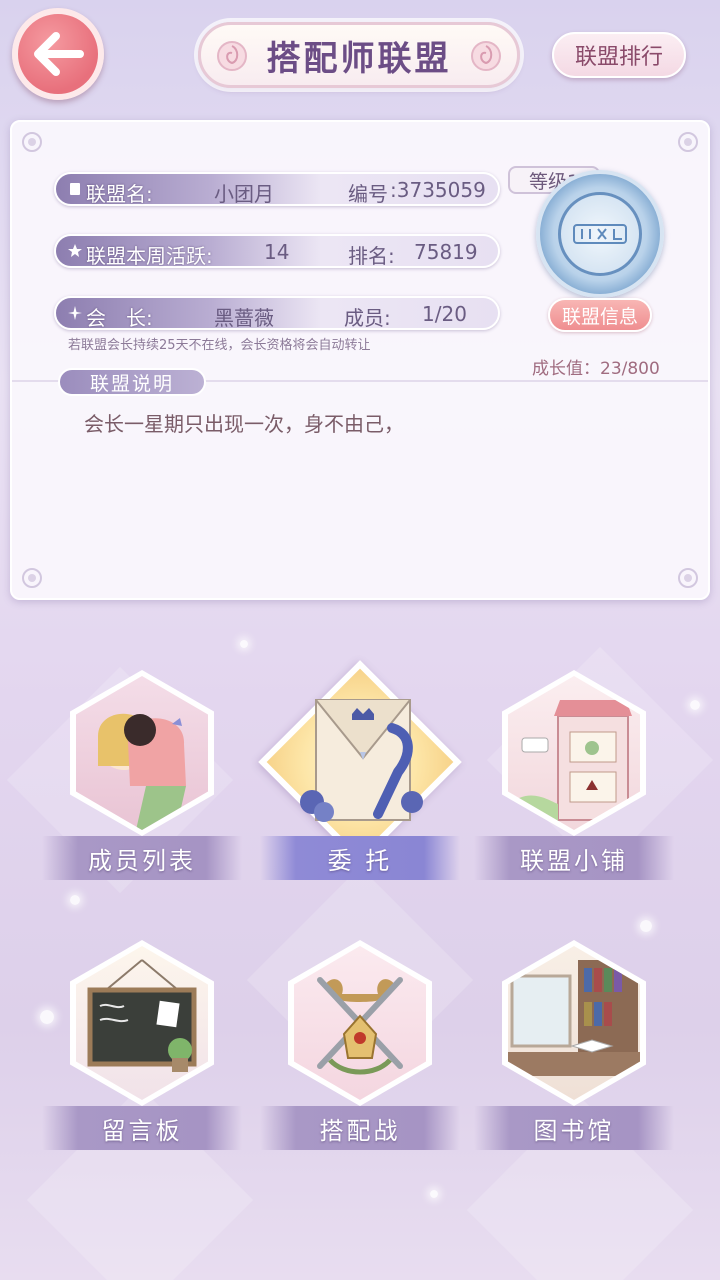  I want to click on emblem-logo-icon, so click(600, 234).